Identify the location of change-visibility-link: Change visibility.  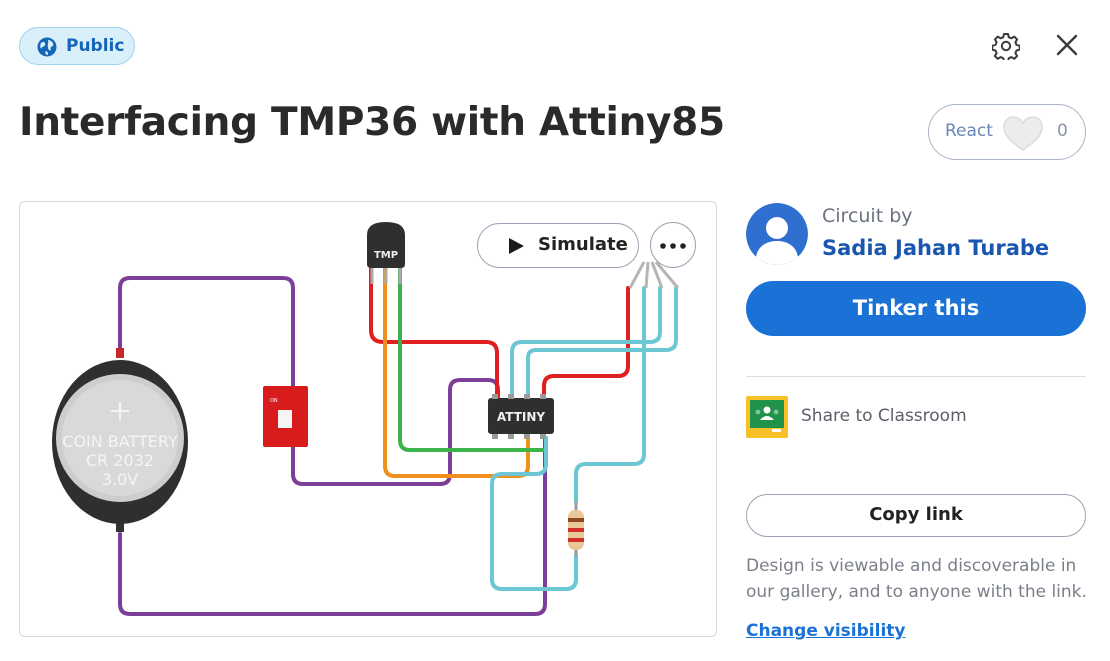
(825, 631).